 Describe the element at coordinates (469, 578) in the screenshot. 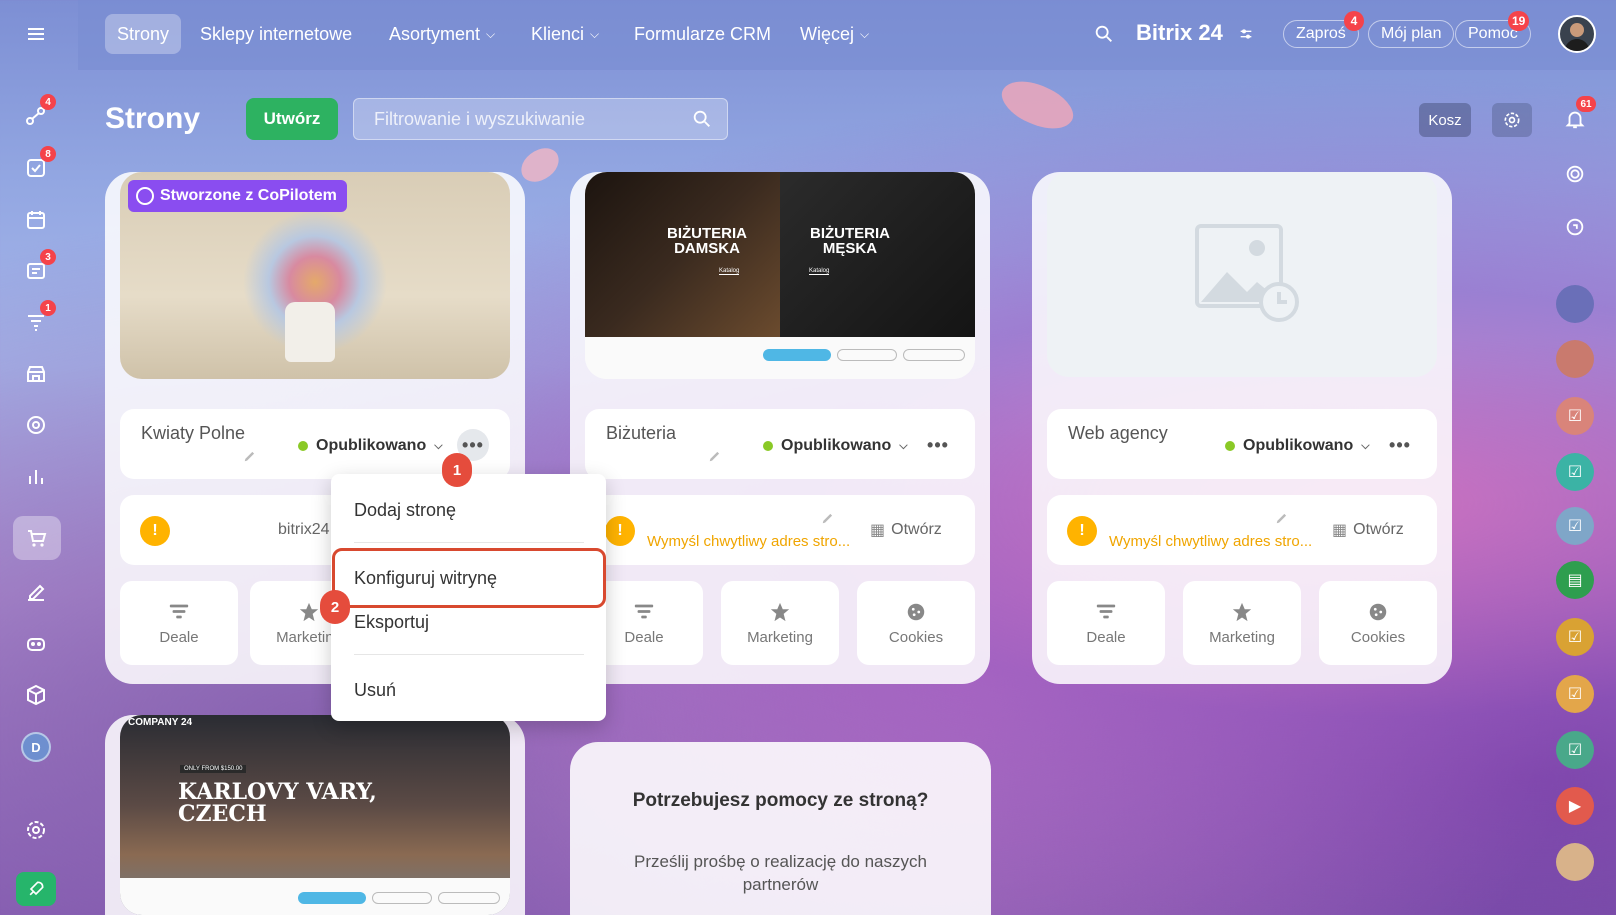

I see `highlight-frame` at that location.